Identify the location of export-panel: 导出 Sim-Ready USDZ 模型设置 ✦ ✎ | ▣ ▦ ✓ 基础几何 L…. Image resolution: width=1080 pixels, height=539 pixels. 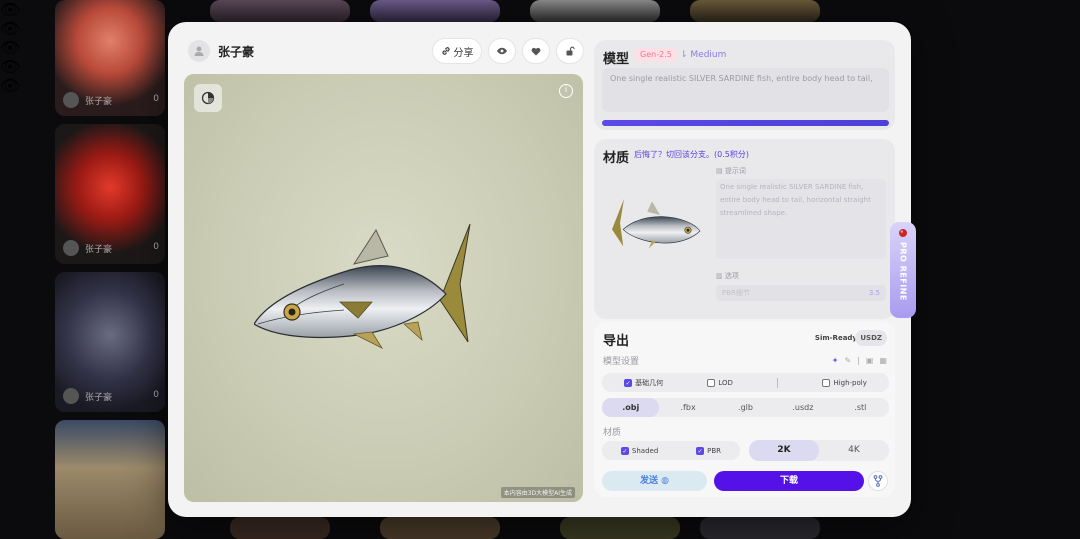
(744, 409).